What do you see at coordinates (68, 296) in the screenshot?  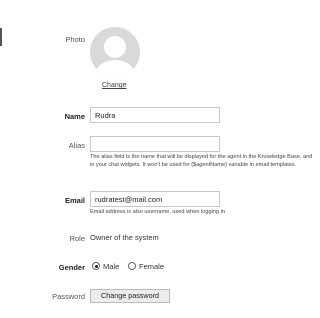 I see `password-label: Password` at bounding box center [68, 296].